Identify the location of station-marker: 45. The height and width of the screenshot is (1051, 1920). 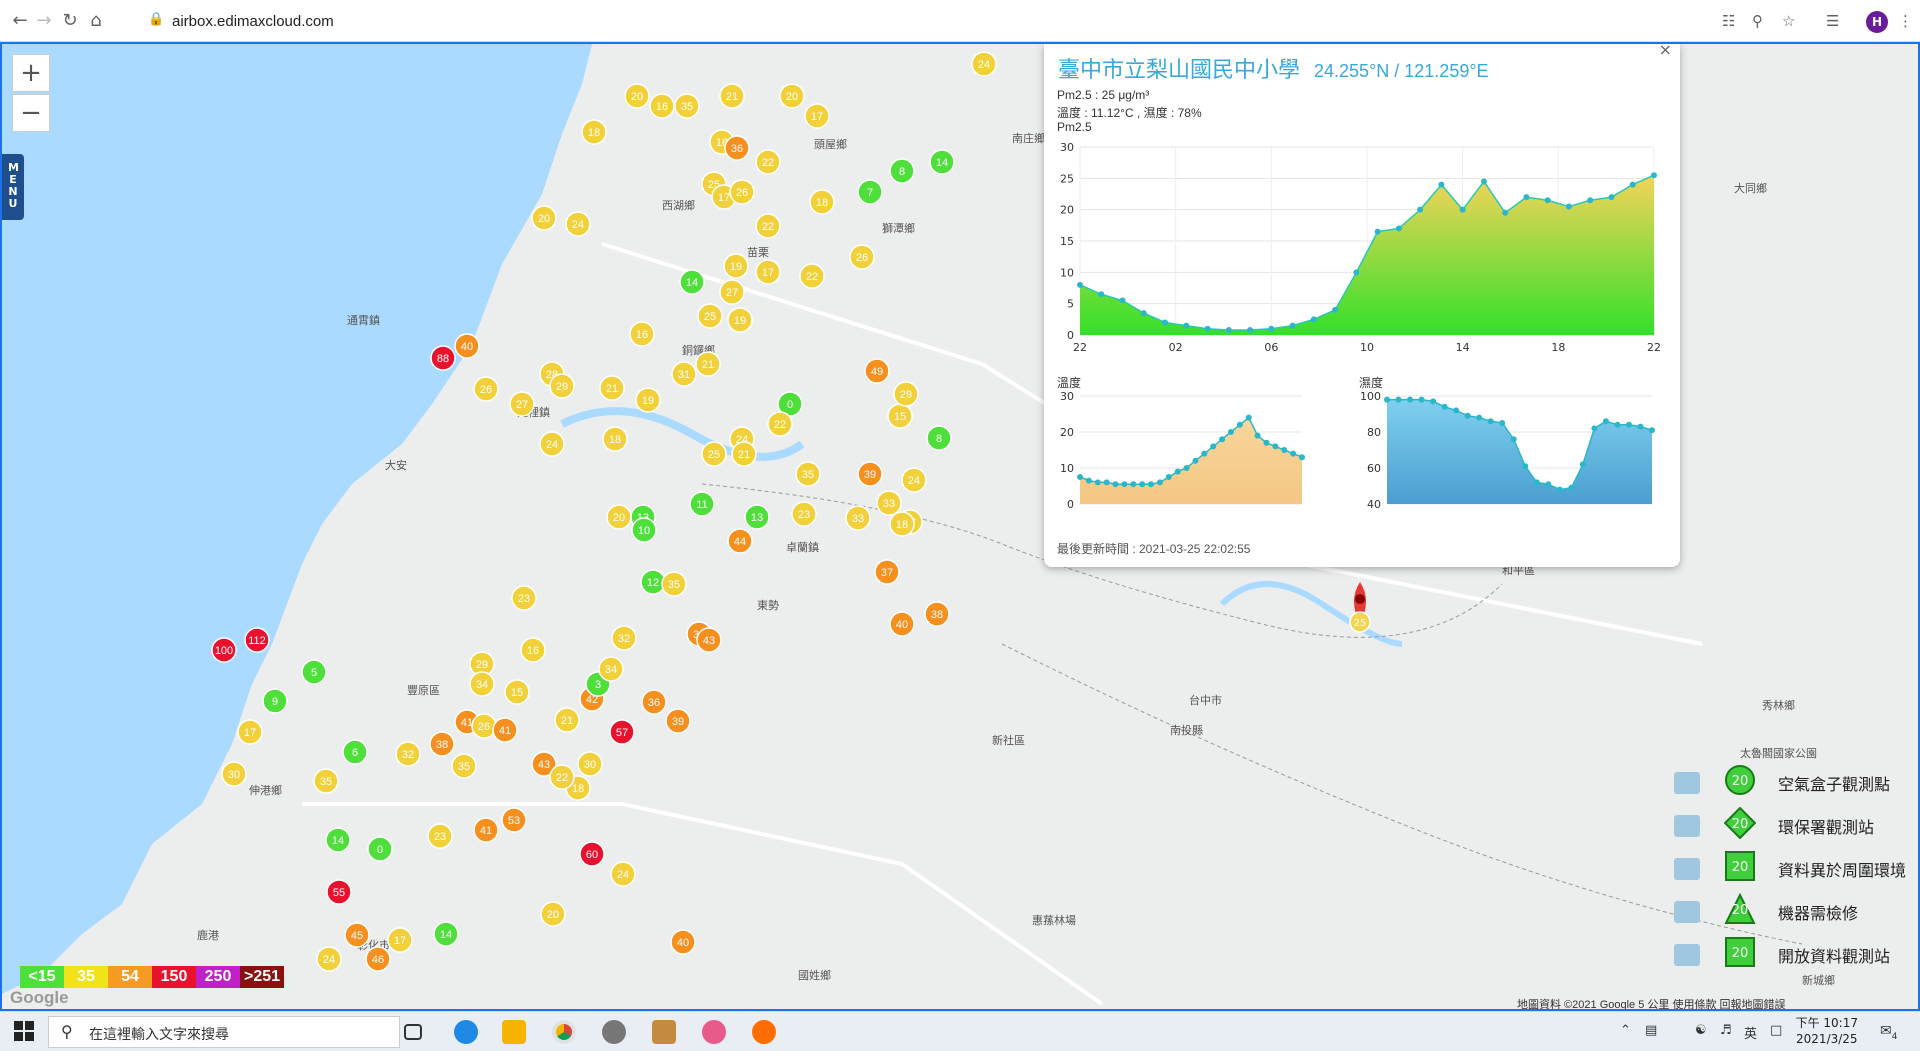
(357, 935).